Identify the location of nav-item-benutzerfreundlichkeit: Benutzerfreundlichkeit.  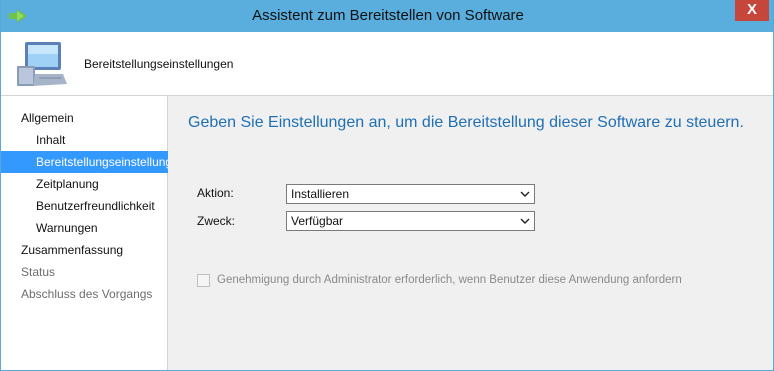
(84, 206).